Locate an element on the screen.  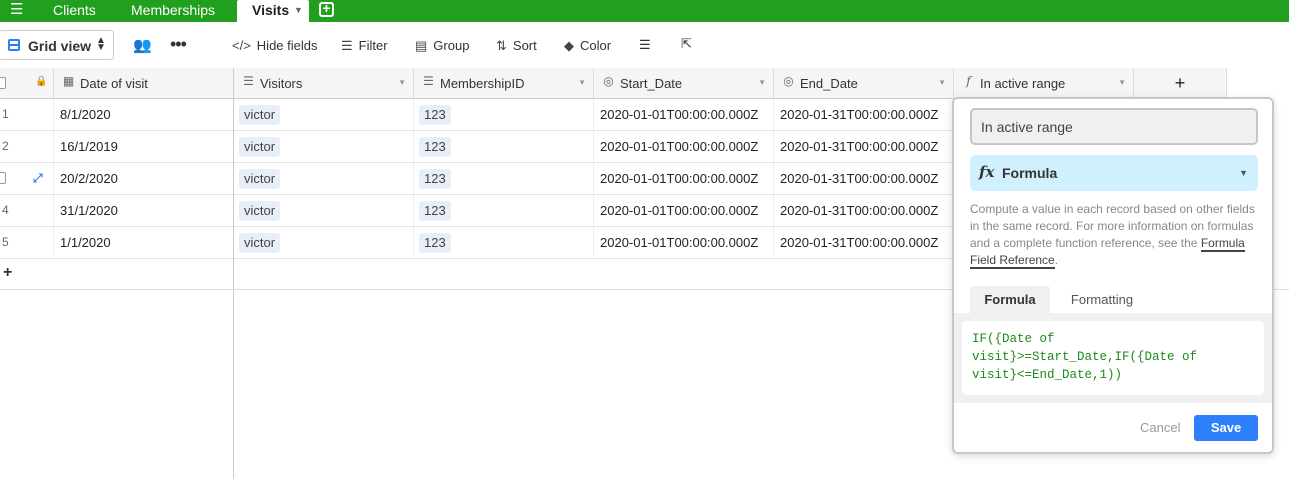
lookup-icon: ◎ is located at coordinates (788, 81).